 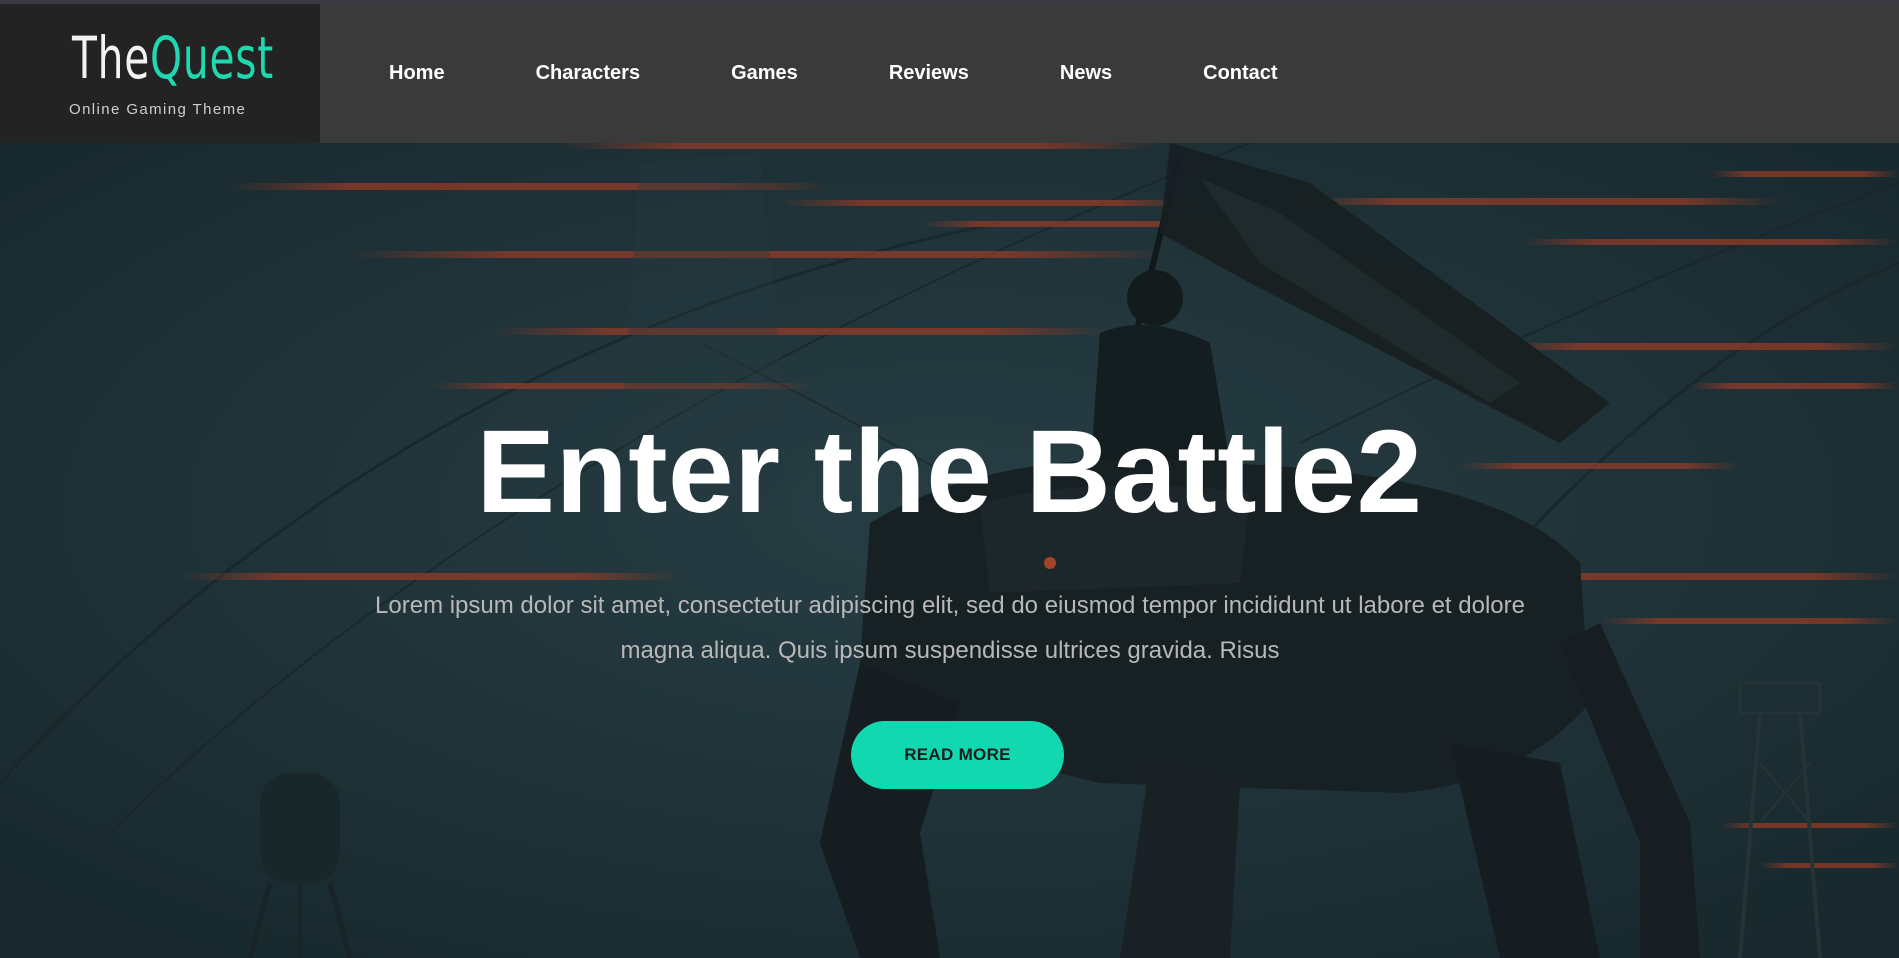 I want to click on read-more-button: READ MORE, so click(x=957, y=755).